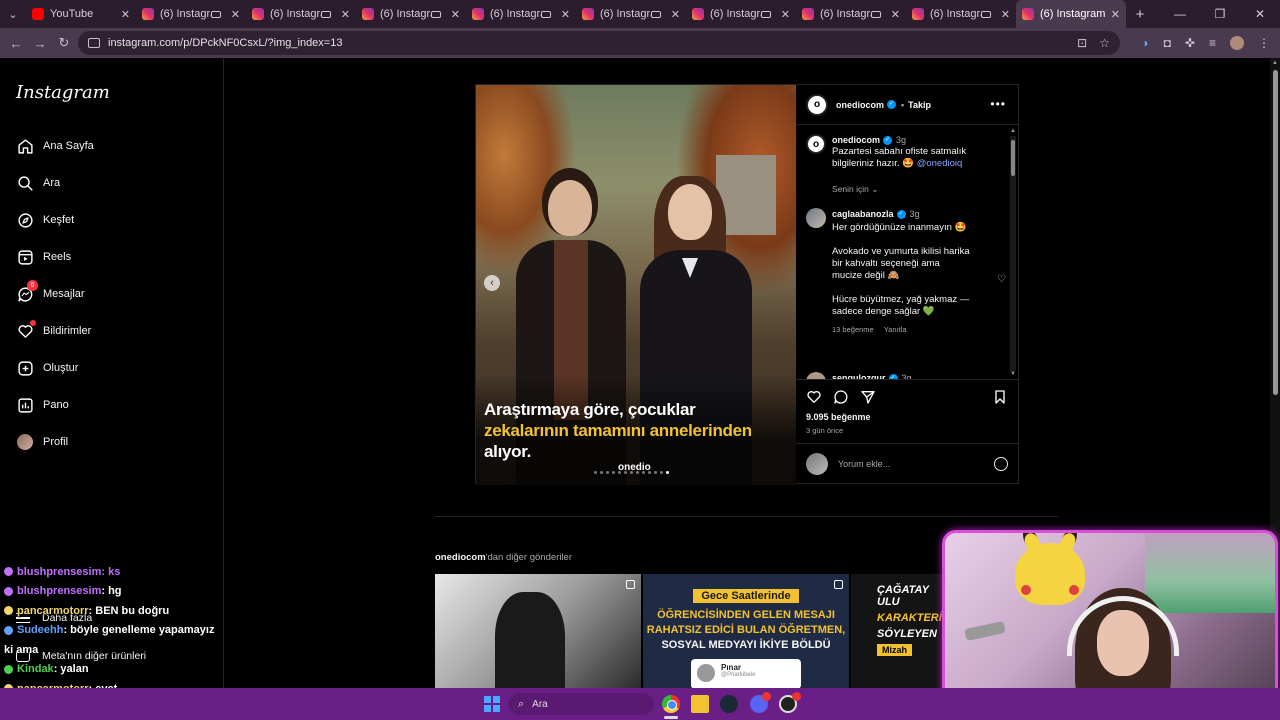 The height and width of the screenshot is (720, 1280). What do you see at coordinates (53, 331) in the screenshot?
I see `sidebar-item-notifications: Bildirimler` at bounding box center [53, 331].